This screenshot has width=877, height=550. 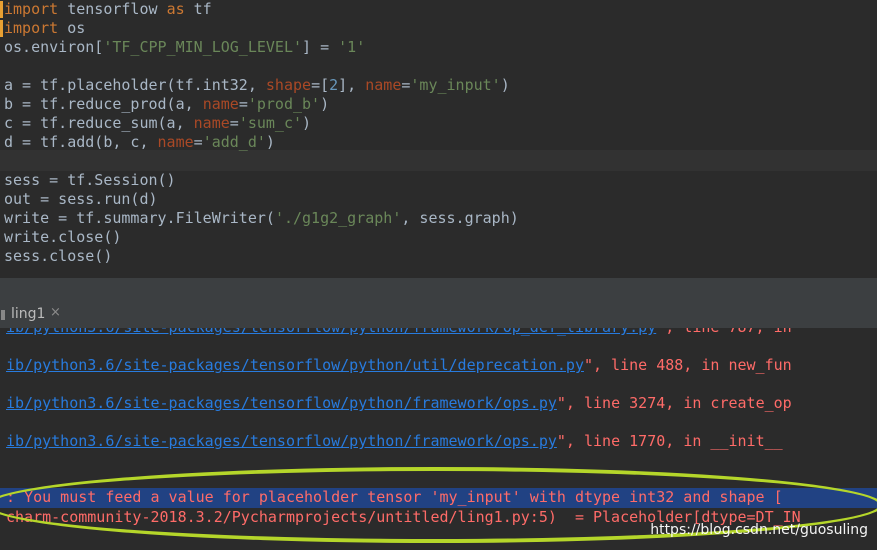 What do you see at coordinates (759, 530) in the screenshot?
I see `watermark-url: https://blog.csdn.net/guosuling` at bounding box center [759, 530].